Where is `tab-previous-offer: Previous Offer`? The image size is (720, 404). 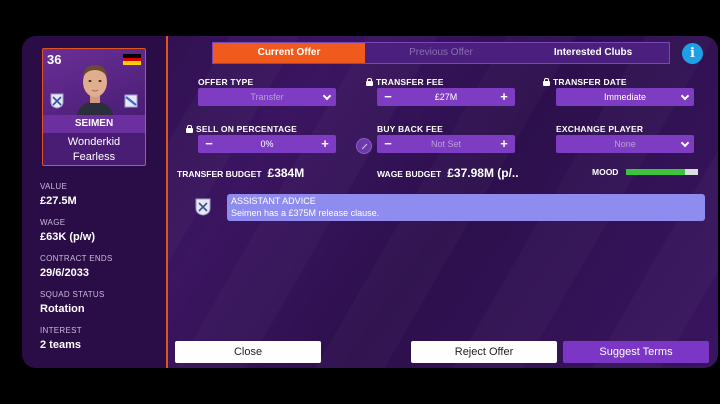 tab-previous-offer: Previous Offer is located at coordinates (441, 53).